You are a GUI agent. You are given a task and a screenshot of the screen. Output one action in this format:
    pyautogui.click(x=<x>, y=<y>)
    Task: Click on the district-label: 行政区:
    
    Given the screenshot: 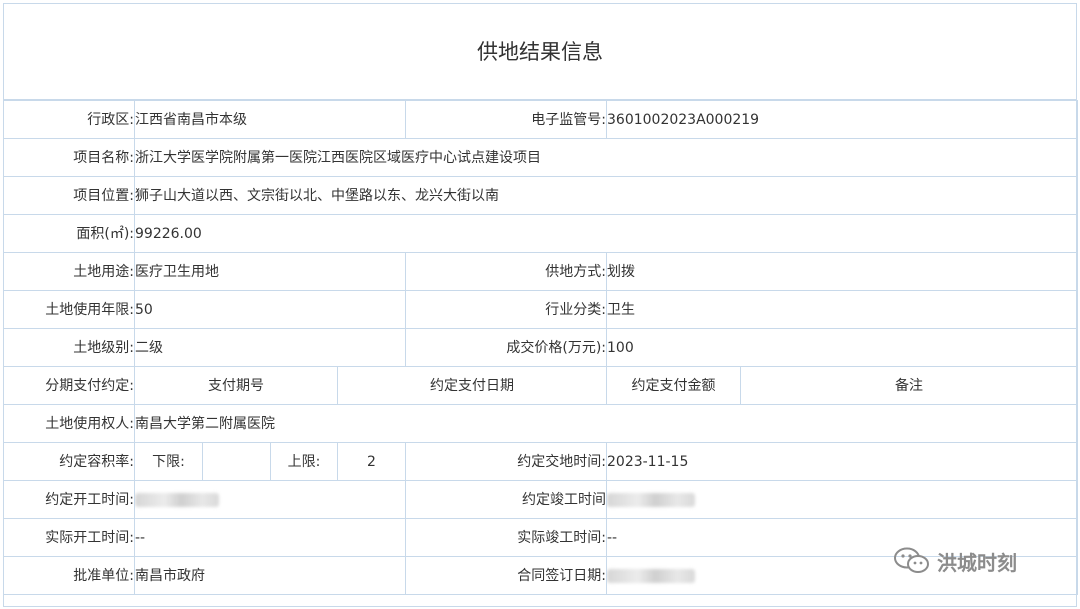 What is the action you would take?
    pyautogui.click(x=69, y=119)
    